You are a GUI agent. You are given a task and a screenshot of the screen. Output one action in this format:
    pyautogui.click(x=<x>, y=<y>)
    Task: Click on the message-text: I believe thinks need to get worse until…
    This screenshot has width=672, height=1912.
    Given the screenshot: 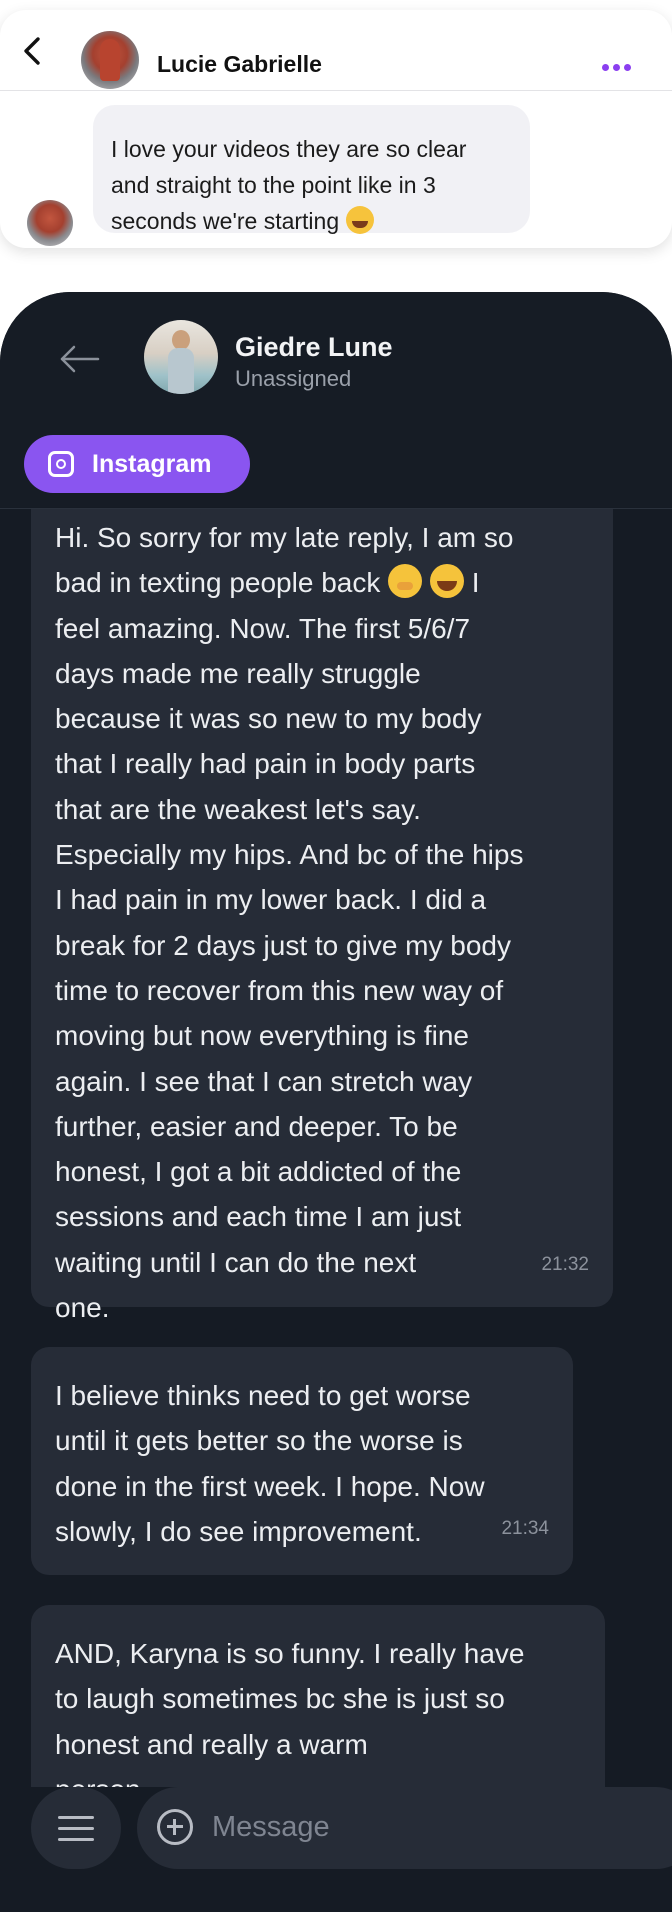 What is the action you would take?
    pyautogui.click(x=270, y=1463)
    